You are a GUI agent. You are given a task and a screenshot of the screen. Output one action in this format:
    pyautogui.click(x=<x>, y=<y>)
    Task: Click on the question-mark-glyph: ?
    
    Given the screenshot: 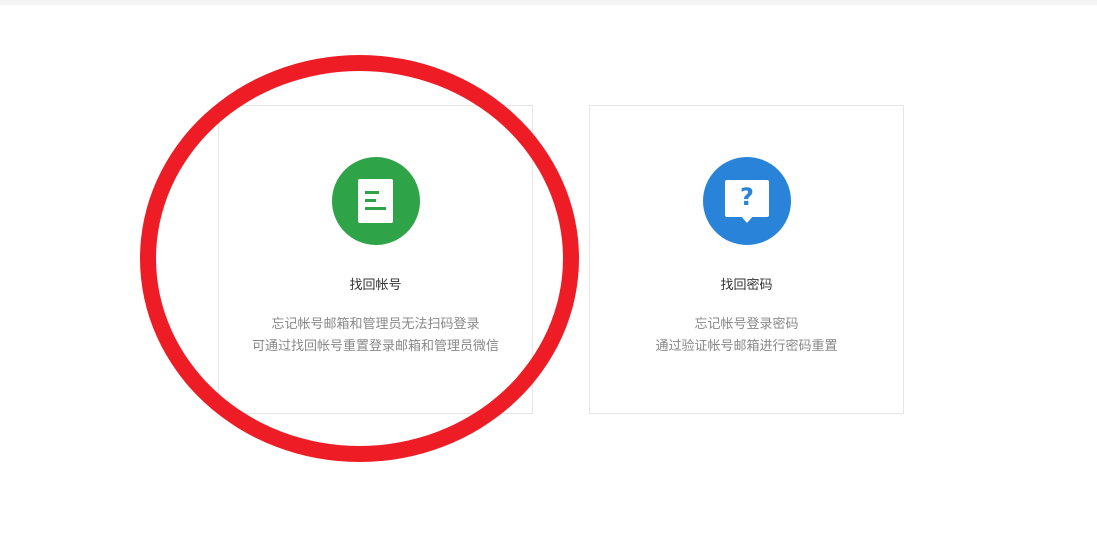 What is the action you would take?
    pyautogui.click(x=747, y=197)
    